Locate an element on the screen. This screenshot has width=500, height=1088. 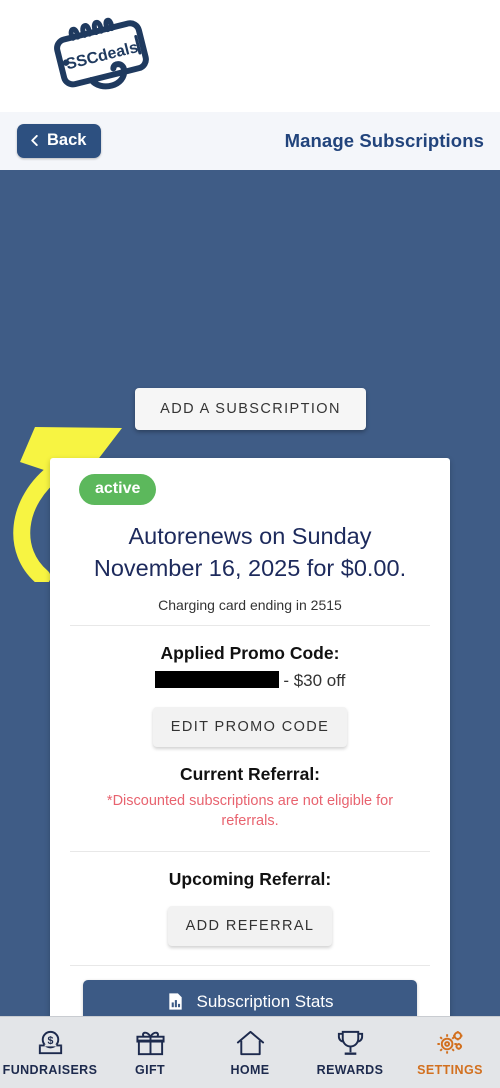
nav-item-home: HOME is located at coordinates (250, 1052).